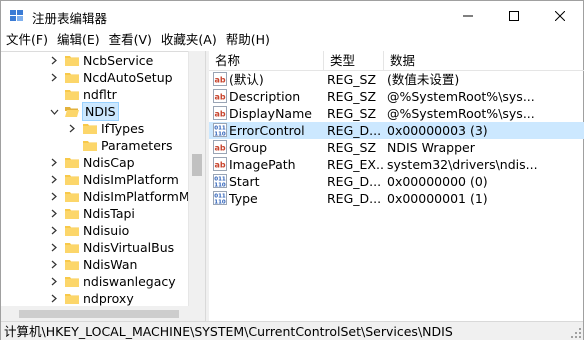  I want to click on tree-item: IfTypes, so click(105, 128).